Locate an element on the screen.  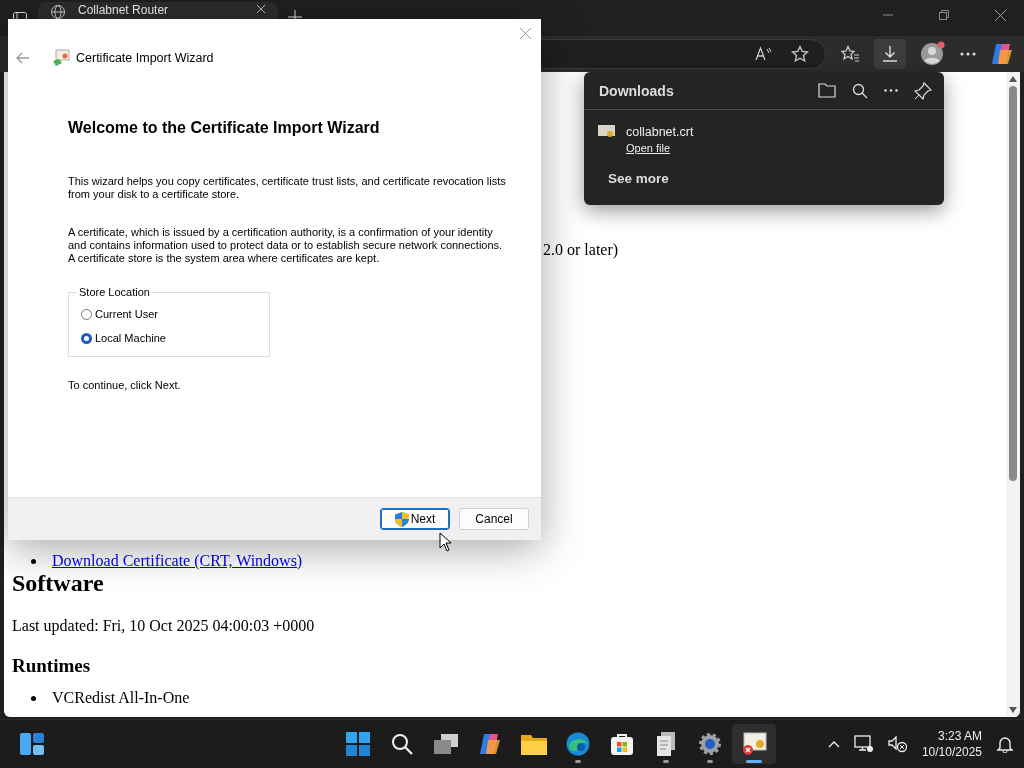
see-more-link: See more is located at coordinates (638, 178).